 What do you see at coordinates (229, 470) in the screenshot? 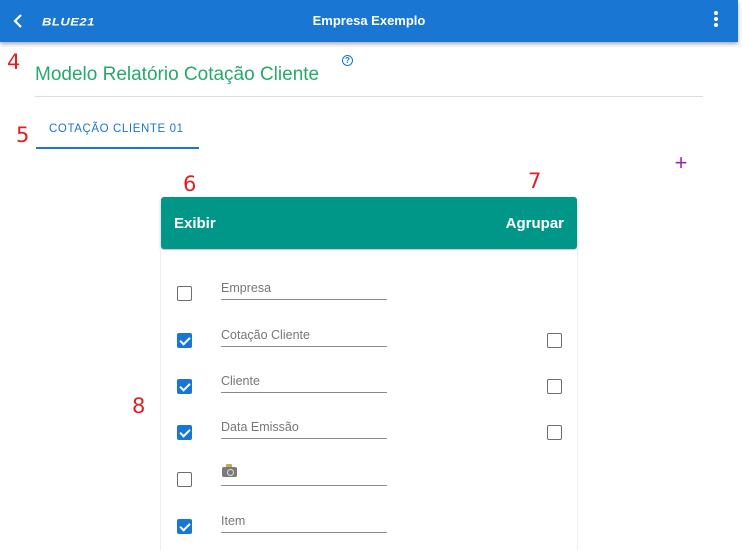
I see `camera-icon` at bounding box center [229, 470].